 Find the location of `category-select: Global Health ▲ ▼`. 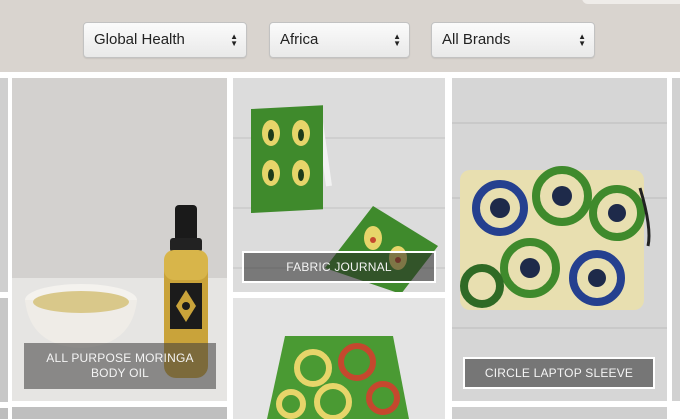

category-select: Global Health ▲ ▼ is located at coordinates (165, 40).